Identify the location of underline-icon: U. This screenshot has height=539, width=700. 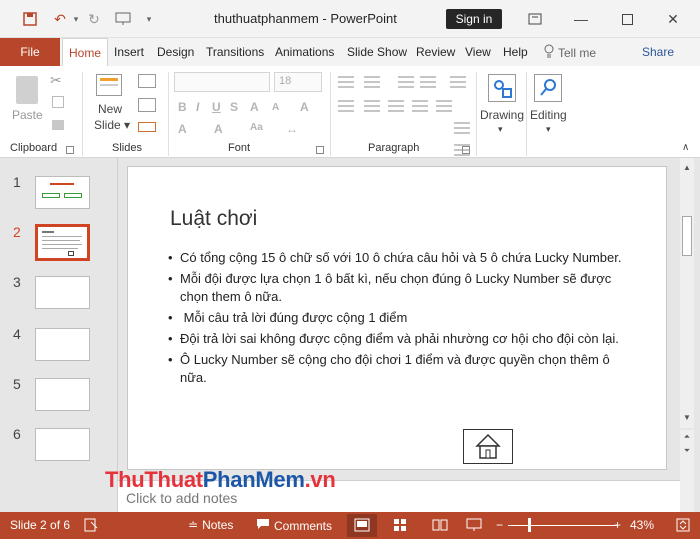
(216, 107).